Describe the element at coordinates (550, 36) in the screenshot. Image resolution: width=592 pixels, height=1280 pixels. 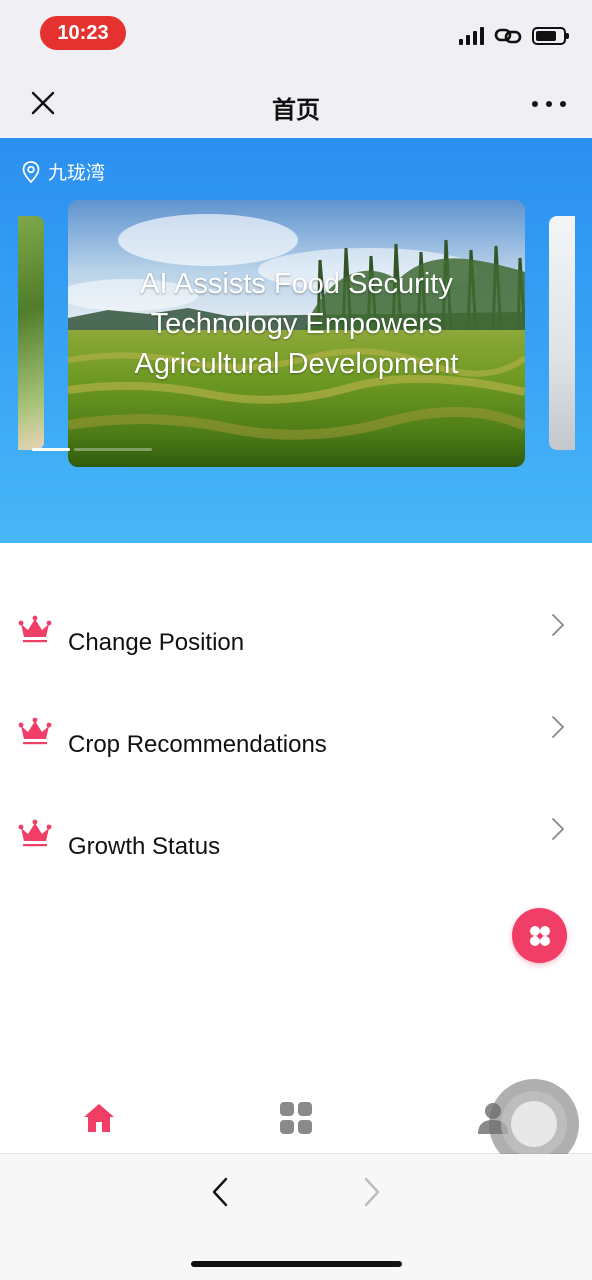
I see `battery-icon` at that location.